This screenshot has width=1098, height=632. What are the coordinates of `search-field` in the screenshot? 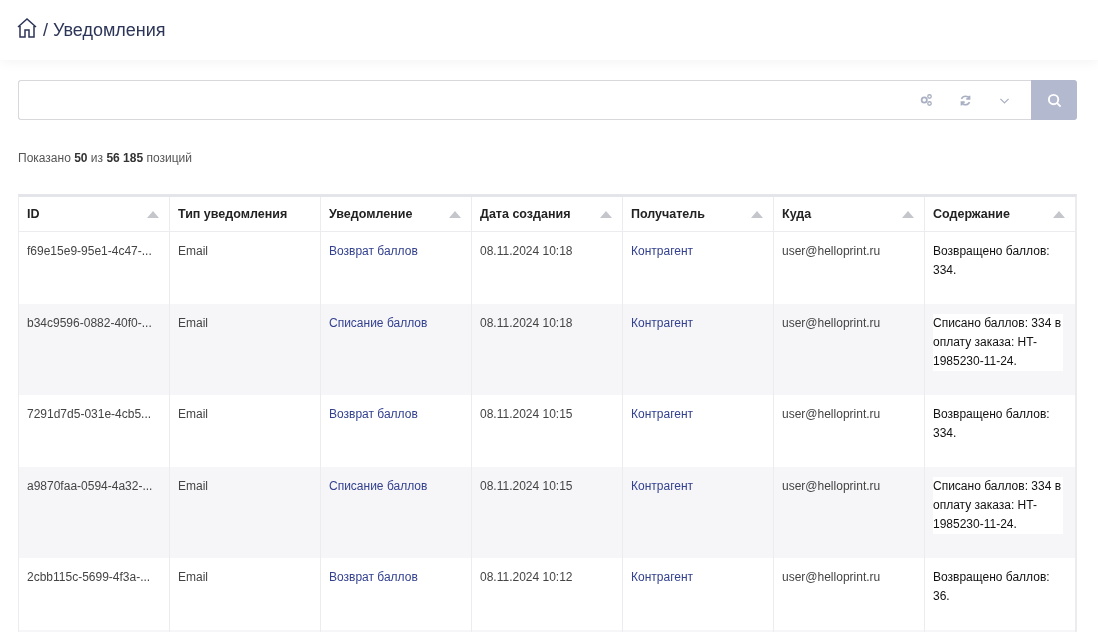 It's located at (524, 100).